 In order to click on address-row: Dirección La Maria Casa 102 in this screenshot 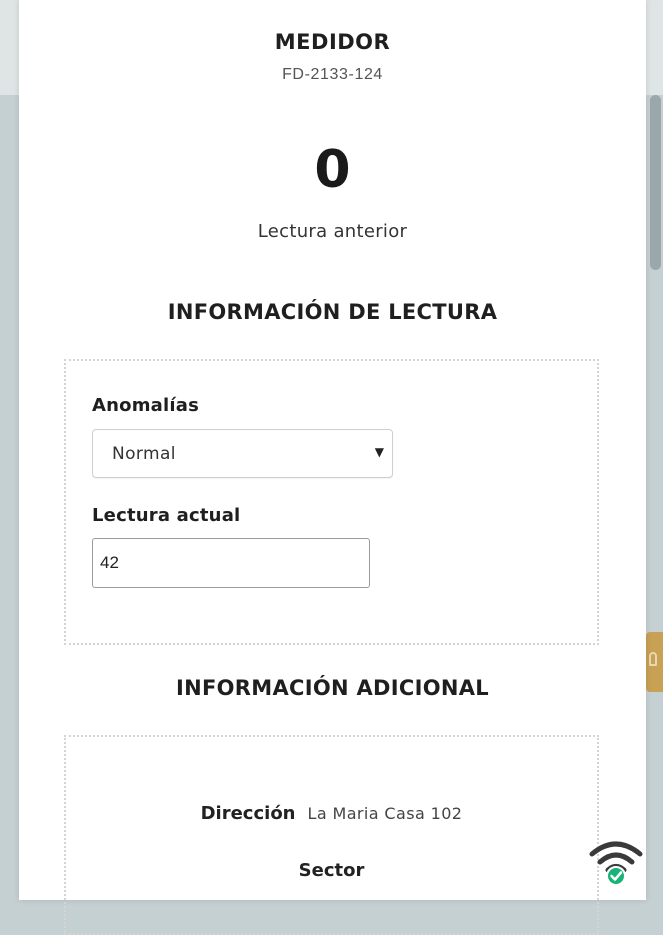, I will do `click(331, 813)`.